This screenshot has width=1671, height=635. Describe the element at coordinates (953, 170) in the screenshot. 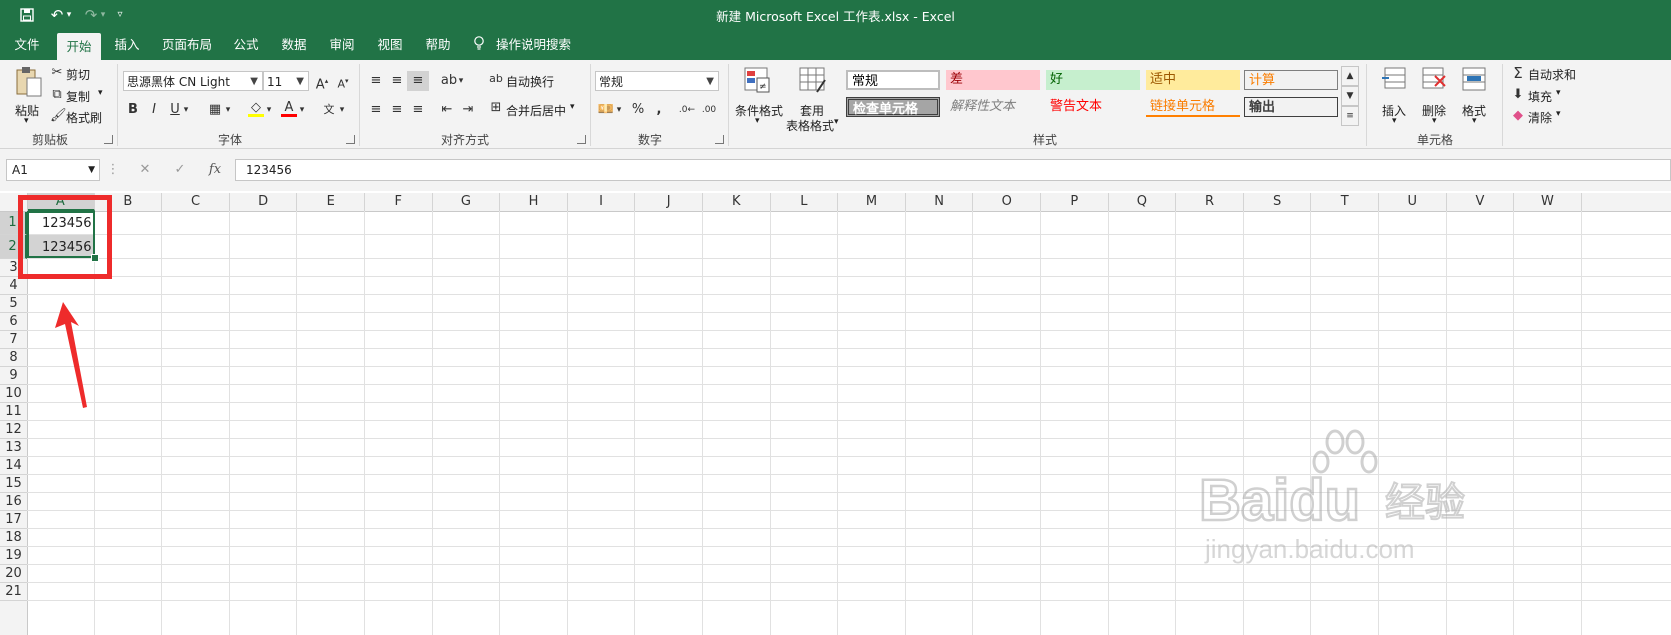

I see `formula-input: 123456` at that location.